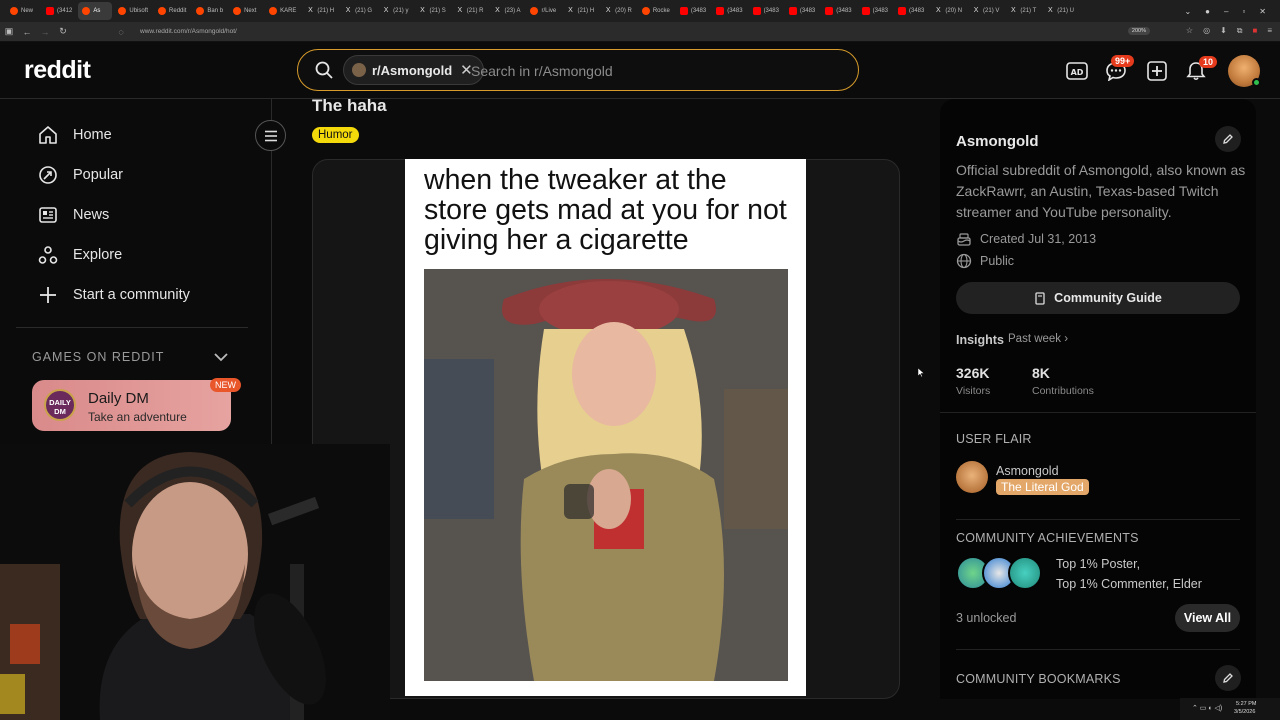  What do you see at coordinates (1269, 31) in the screenshot?
I see `menu-icon: ≡` at bounding box center [1269, 31].